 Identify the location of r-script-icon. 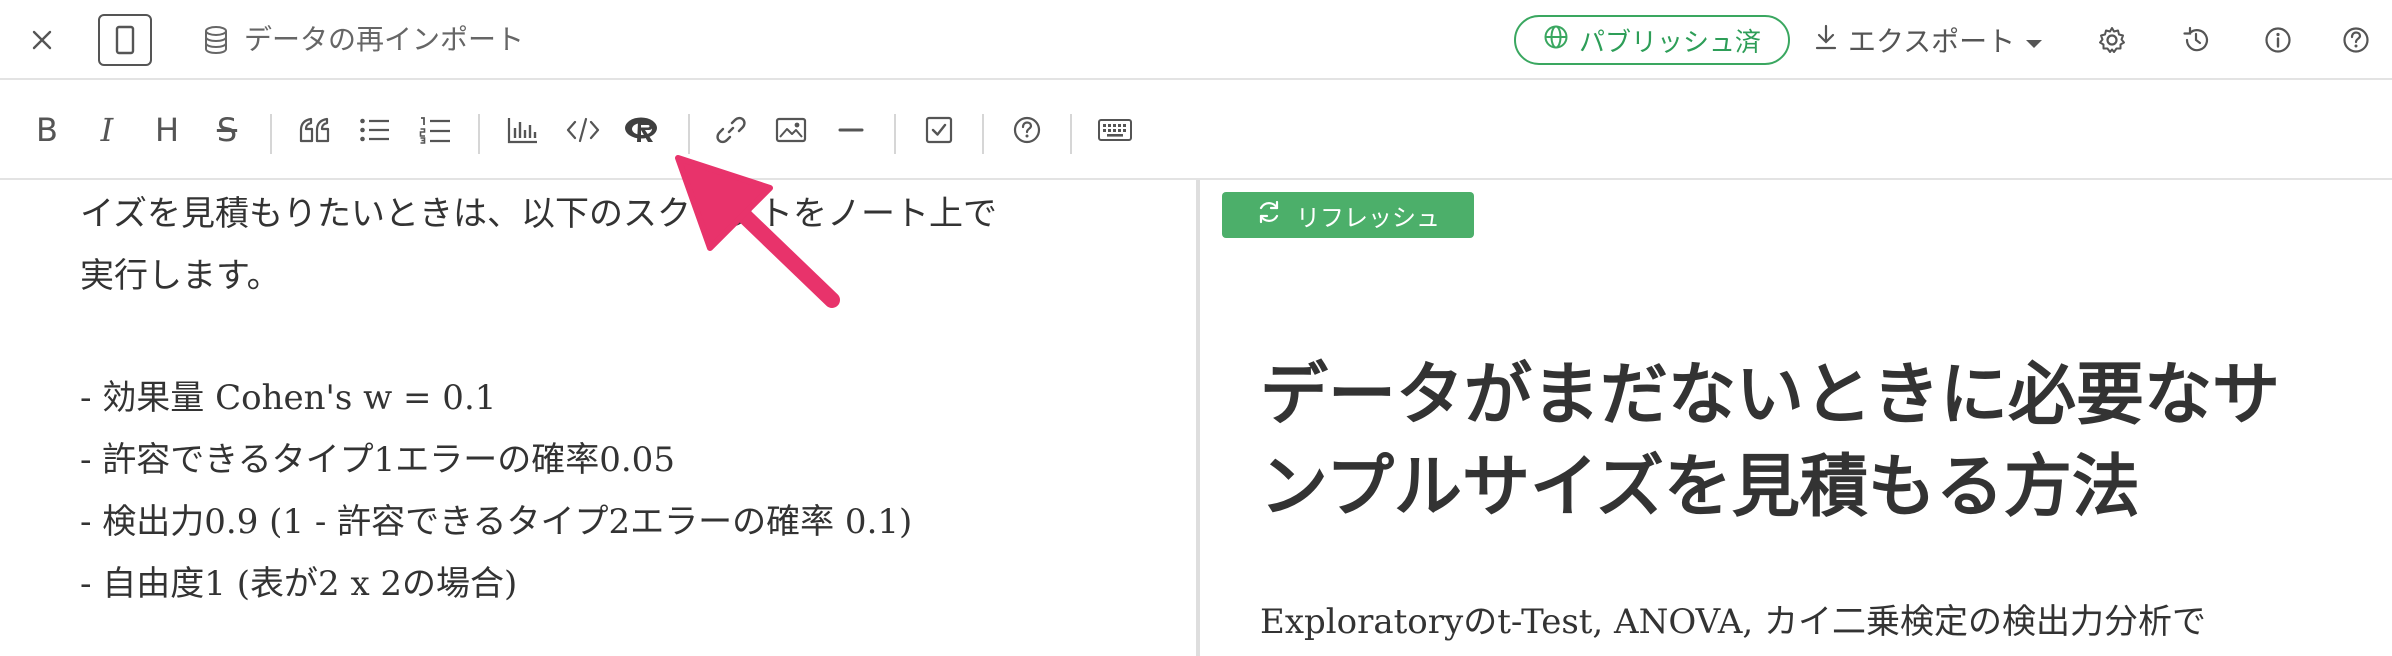
(643, 130).